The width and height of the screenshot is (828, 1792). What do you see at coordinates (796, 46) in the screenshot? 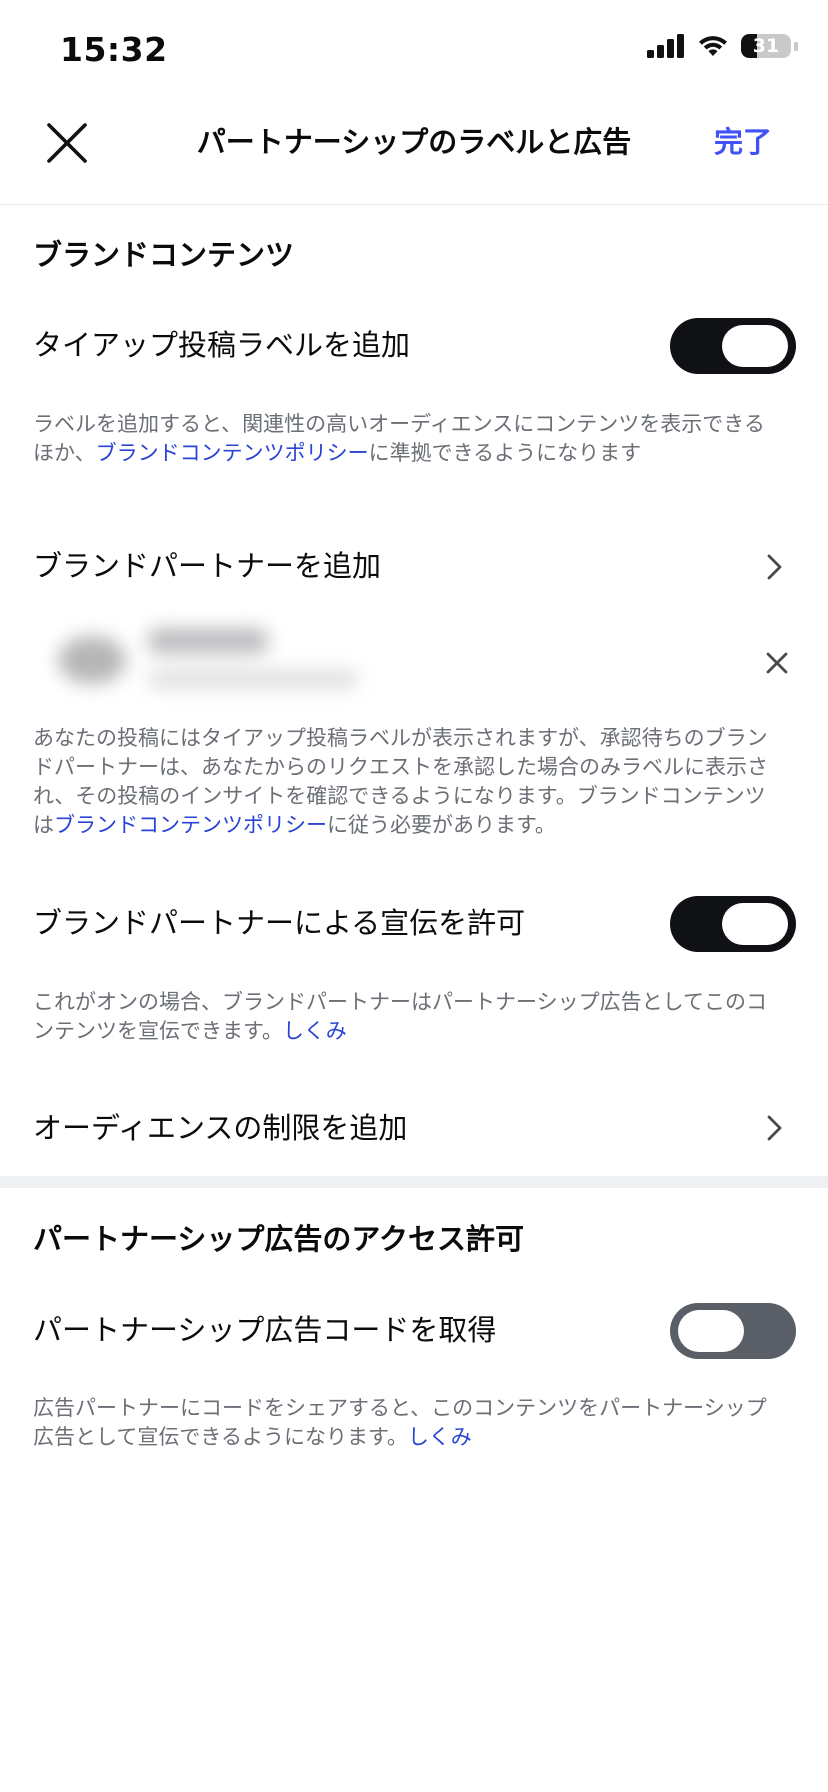
I see `battery-tip` at bounding box center [796, 46].